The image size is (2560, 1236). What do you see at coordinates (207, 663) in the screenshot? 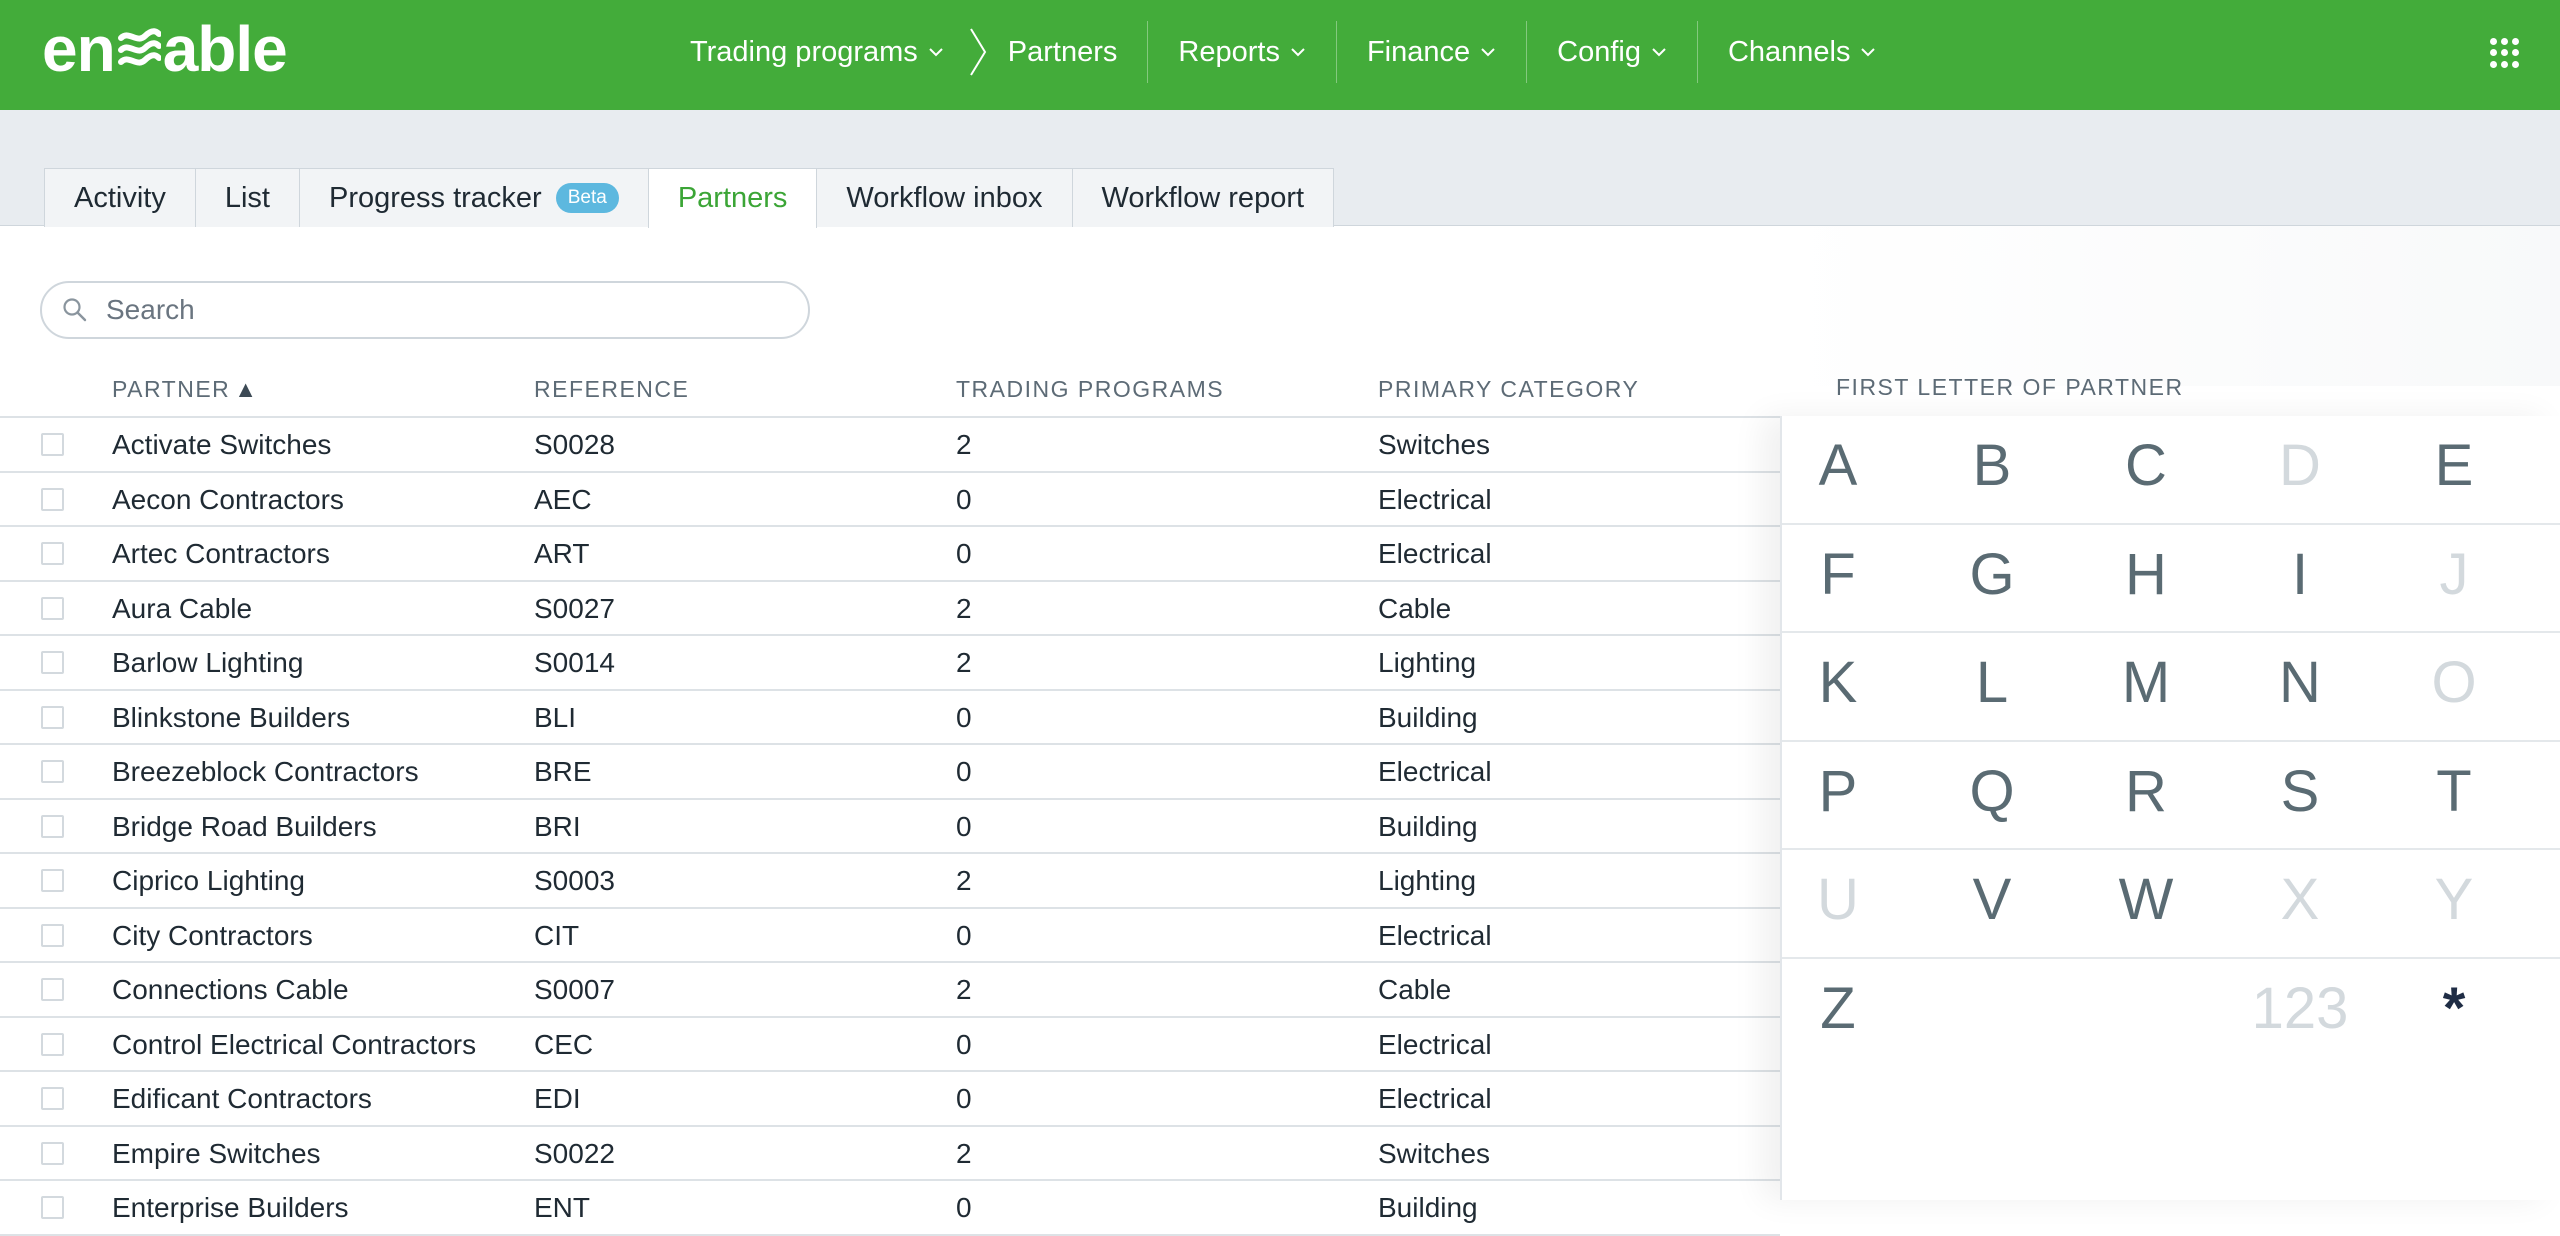
I see `partner-name-cell: Barlow Lighting` at bounding box center [207, 663].